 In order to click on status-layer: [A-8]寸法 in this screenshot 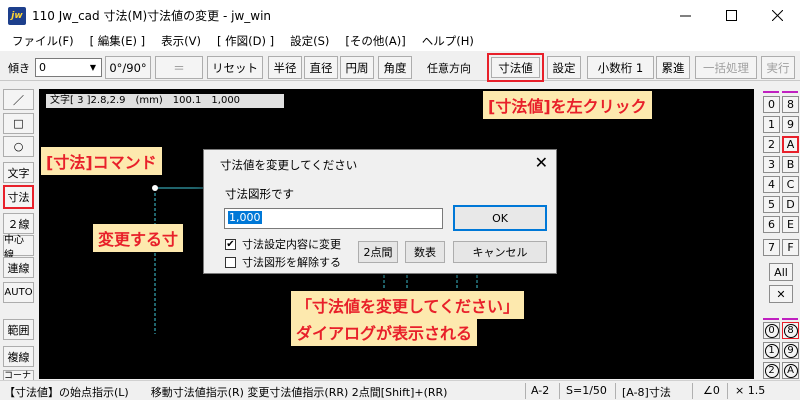, I will do `click(646, 392)`.